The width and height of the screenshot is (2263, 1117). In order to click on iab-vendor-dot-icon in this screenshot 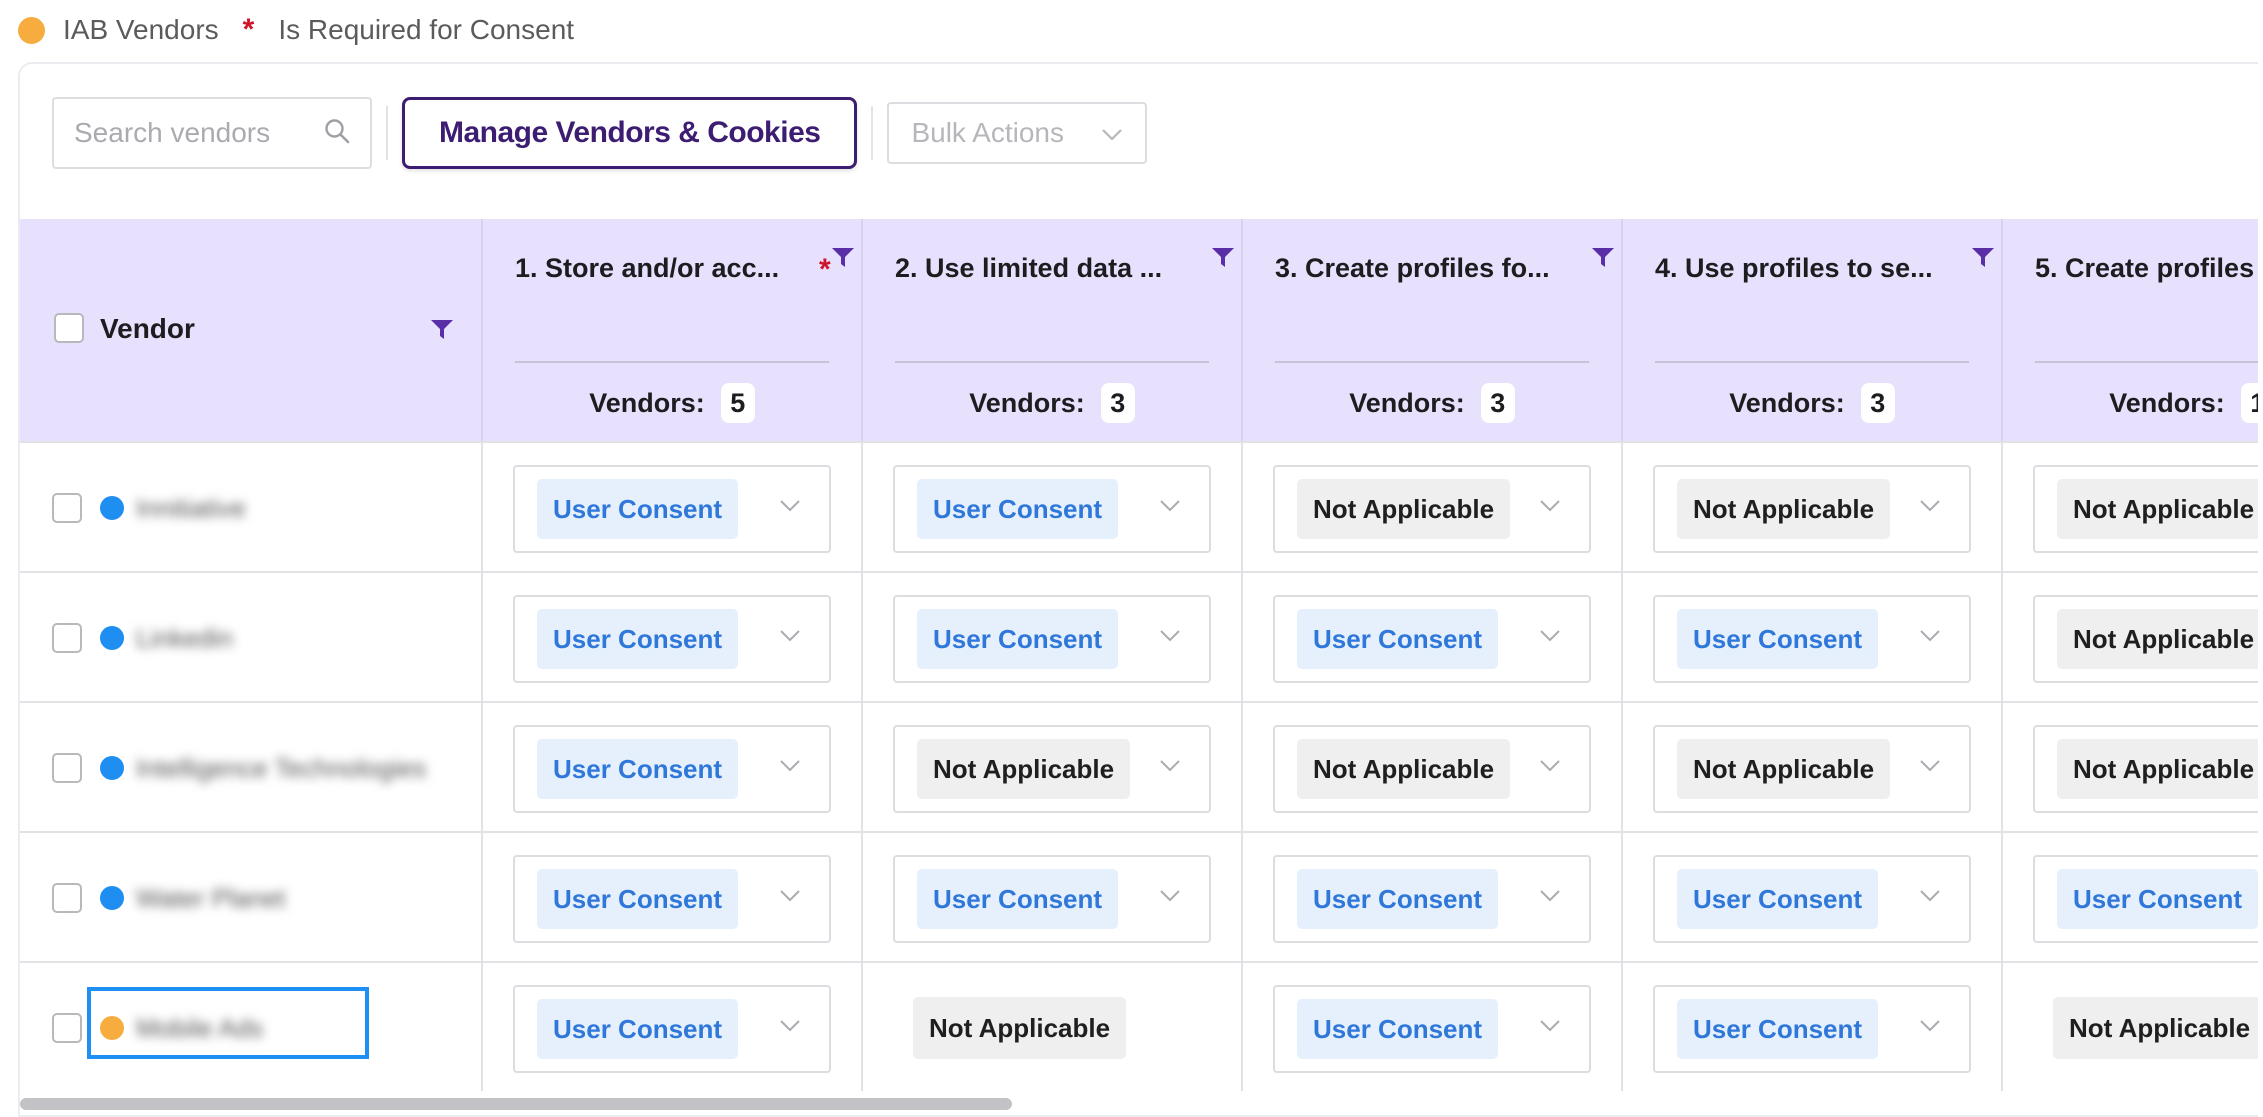, I will do `click(31, 30)`.